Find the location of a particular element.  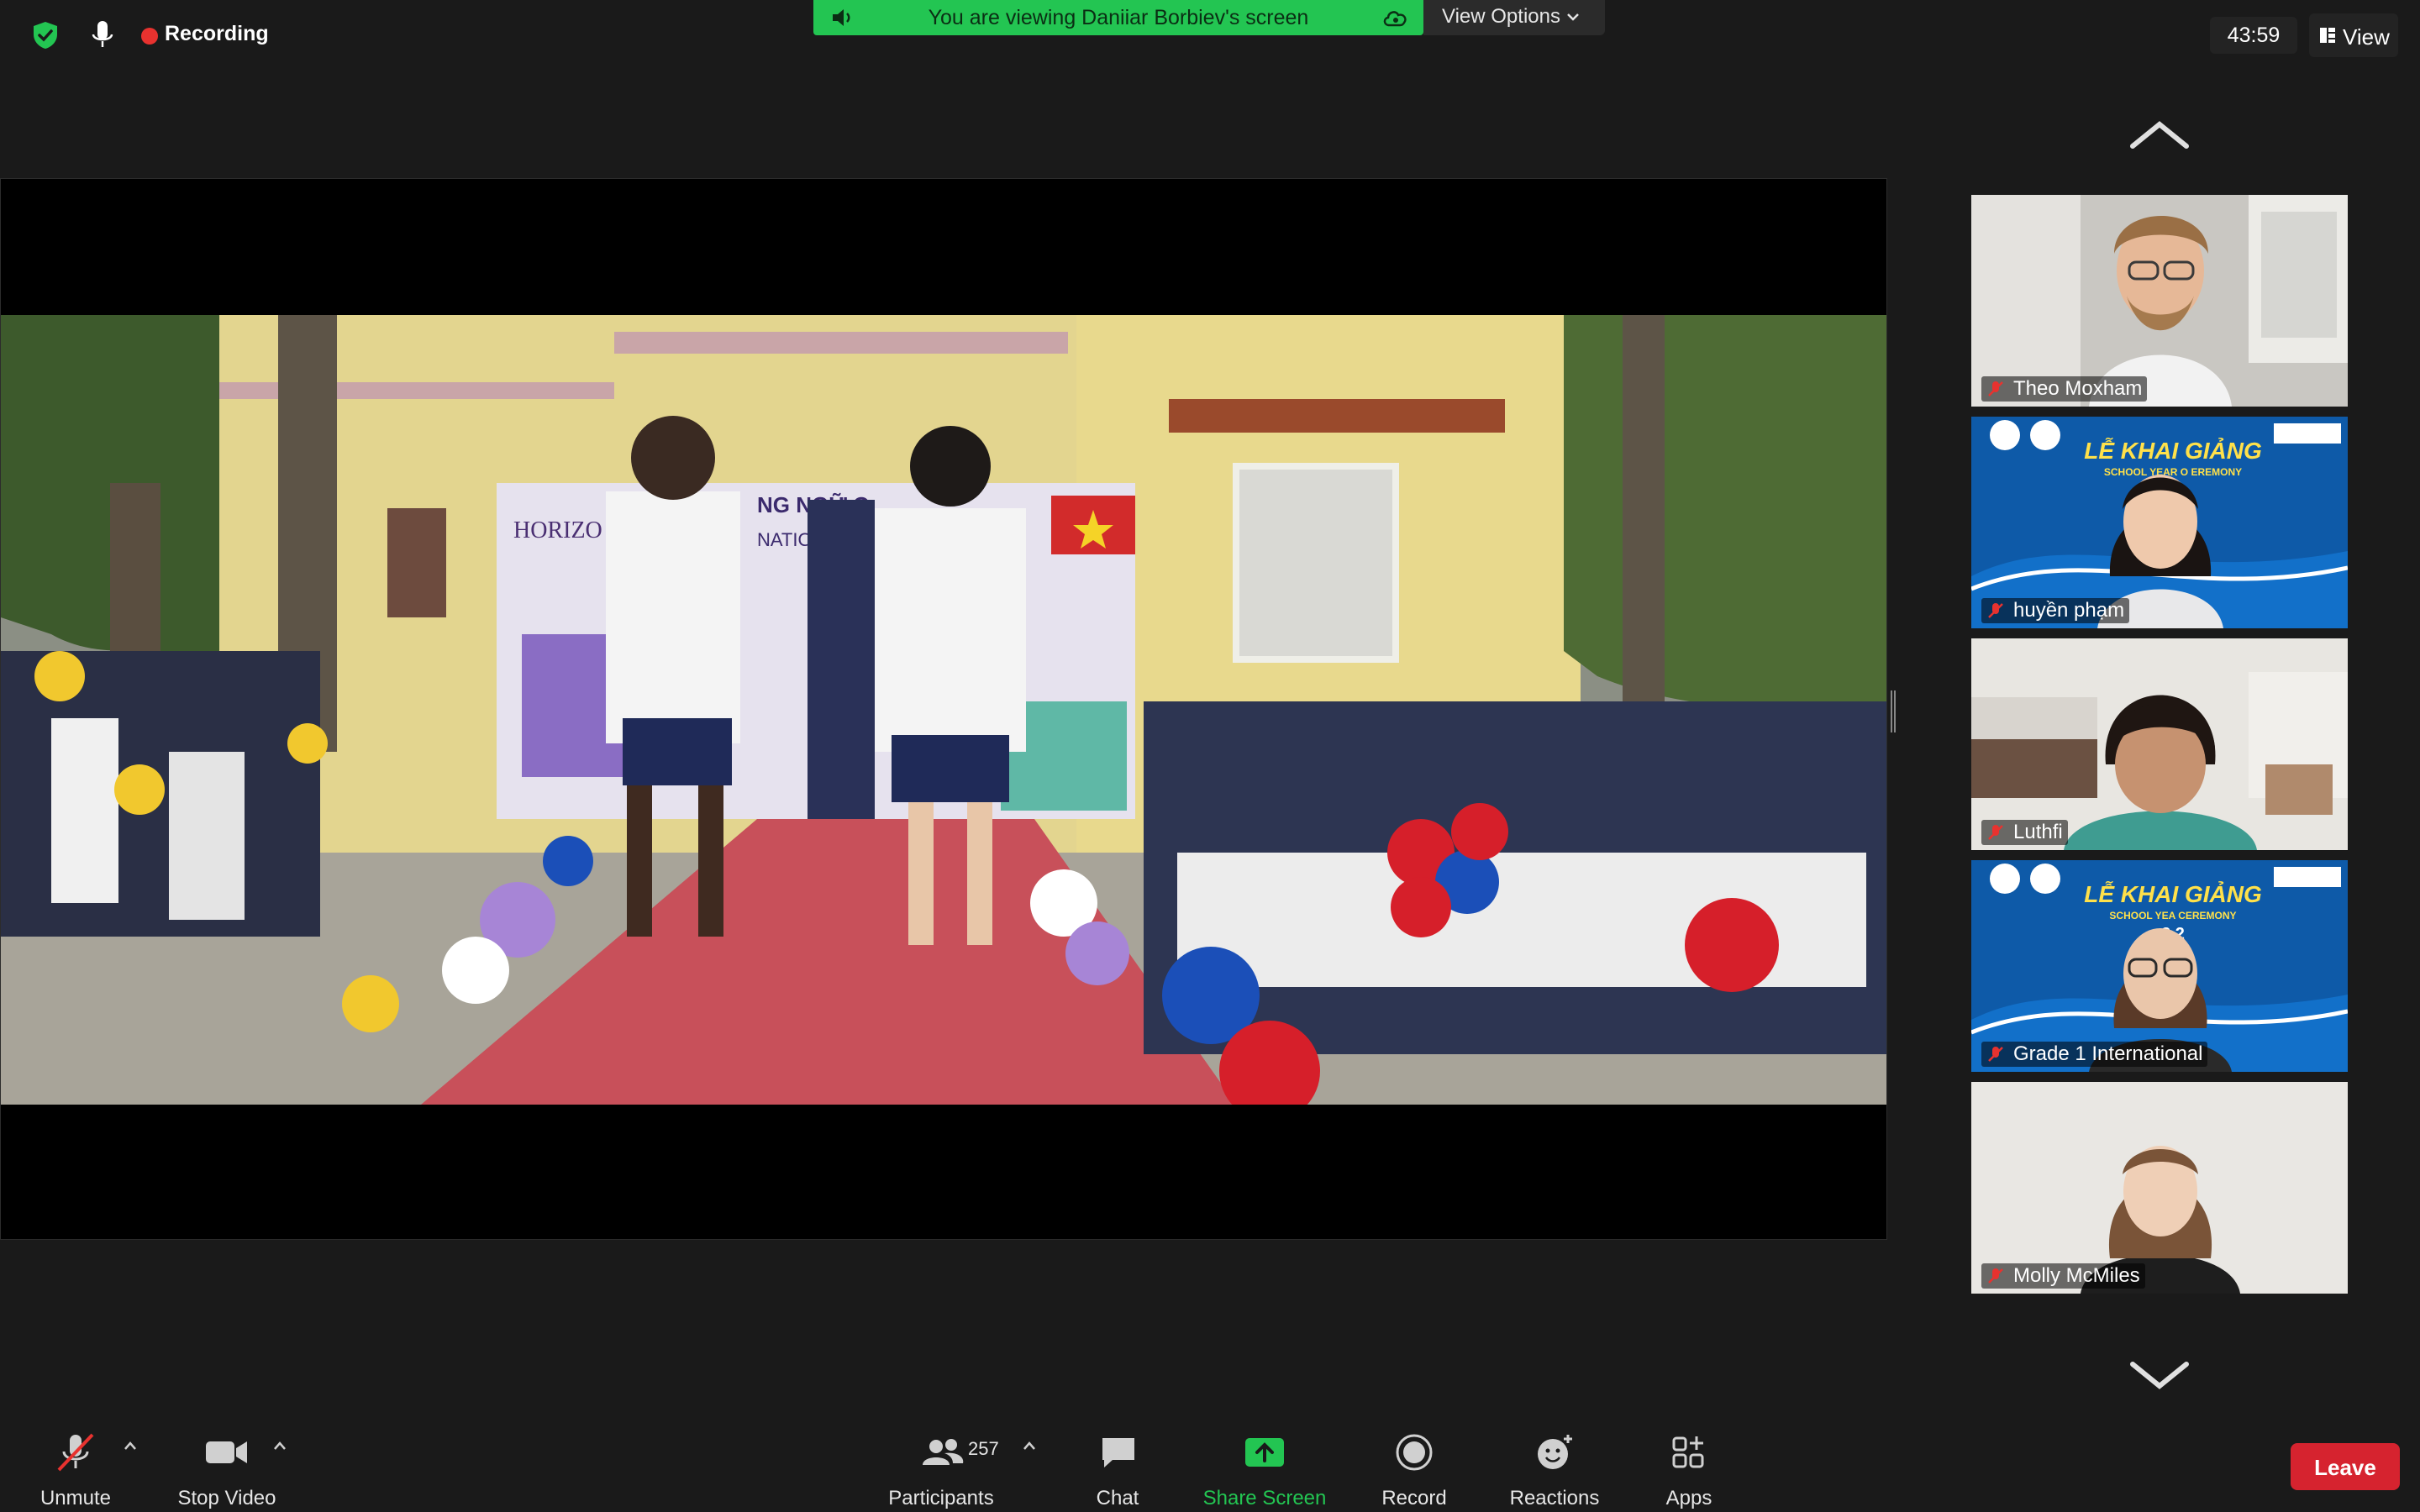

participant-name: Molly McMiles is located at coordinates (2076, 1275).